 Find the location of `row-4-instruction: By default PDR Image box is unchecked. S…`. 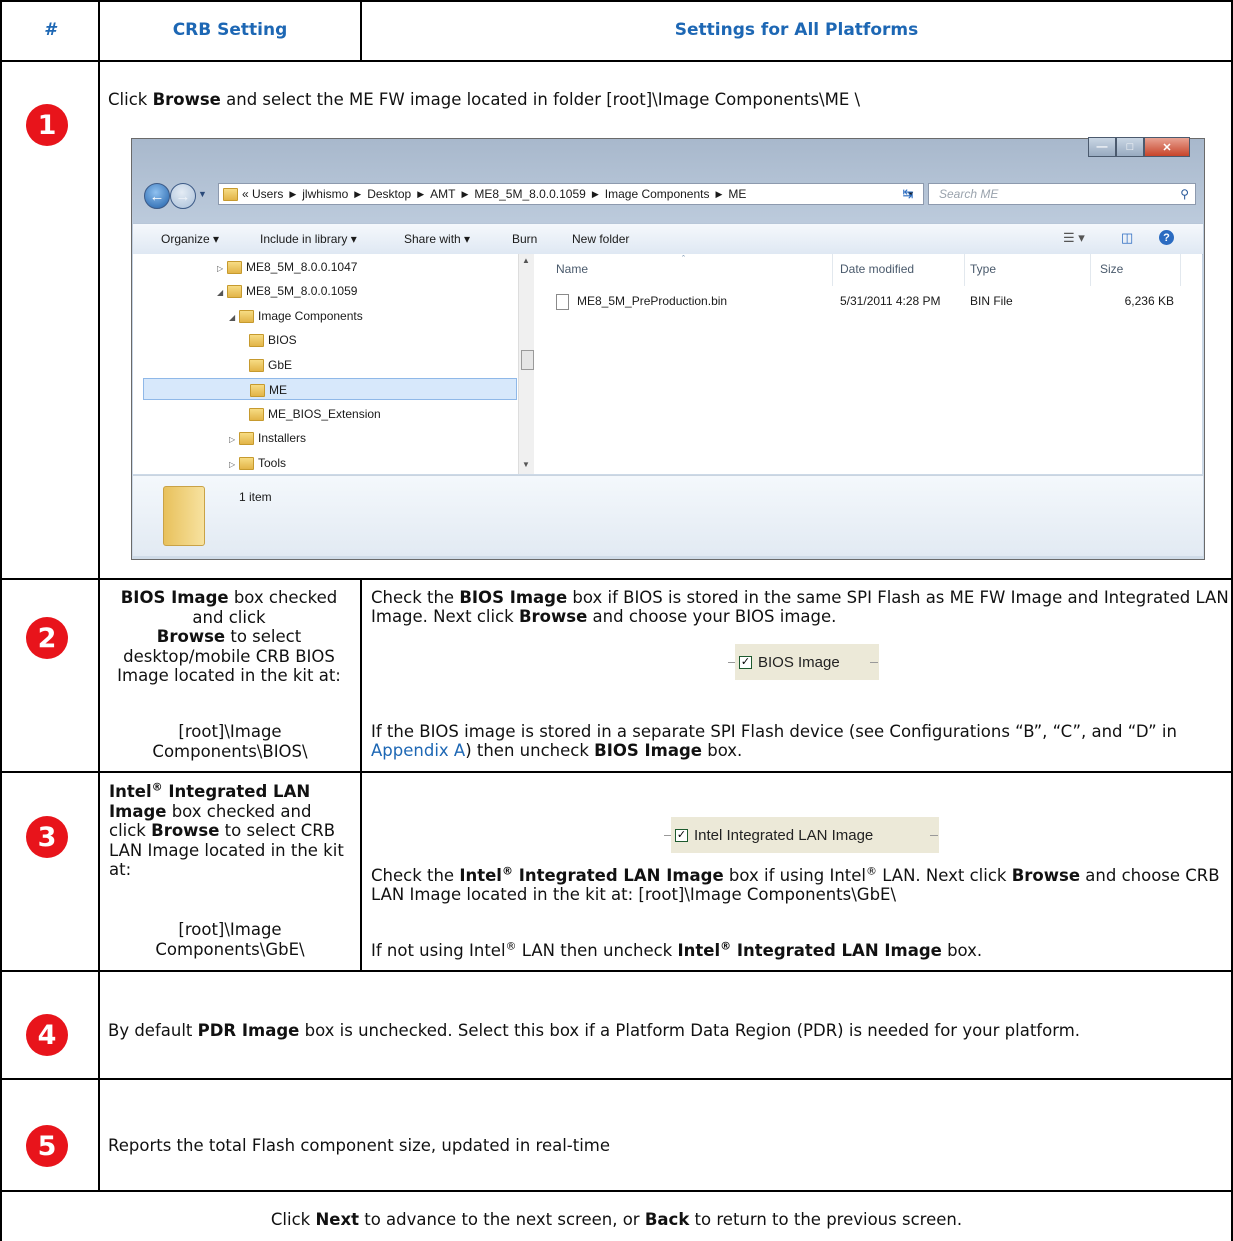

row-4-instruction: By default PDR Image box is unchecked. S… is located at coordinates (594, 1031).